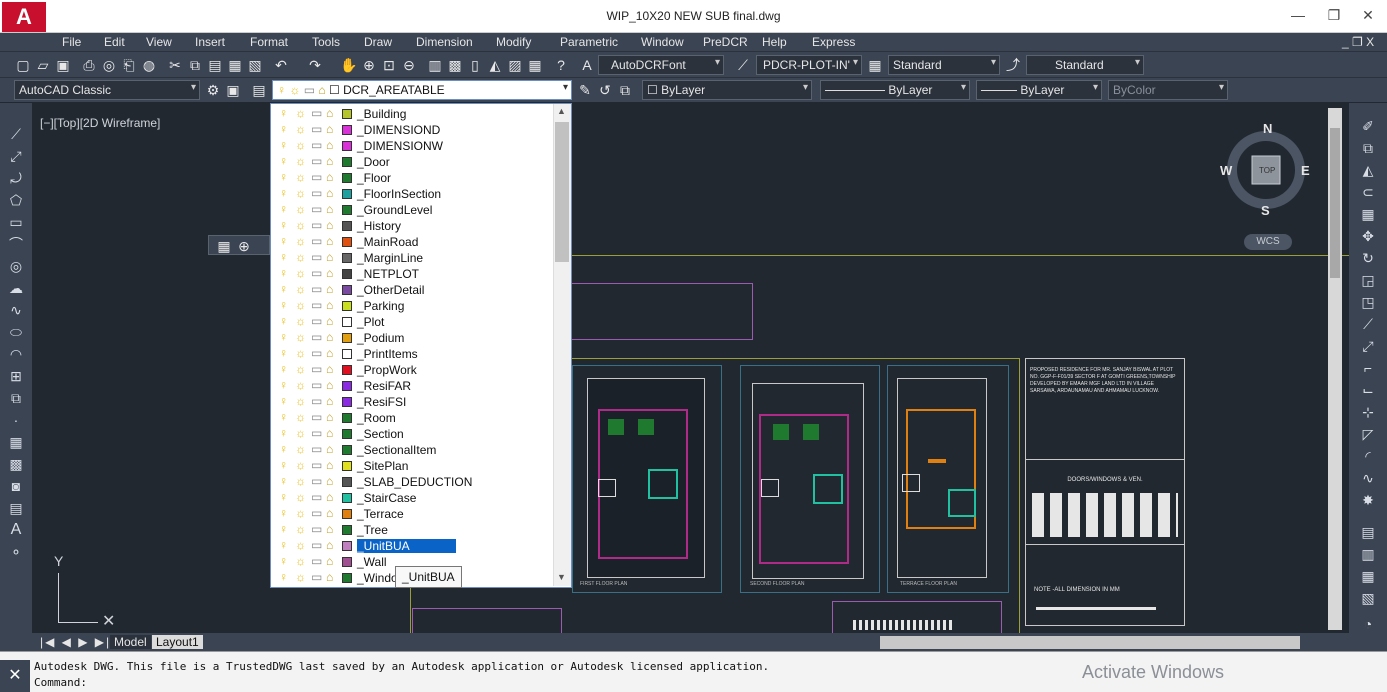 This screenshot has height=692, width=1387. What do you see at coordinates (130, 642) in the screenshot?
I see `tab-model: Model` at bounding box center [130, 642].